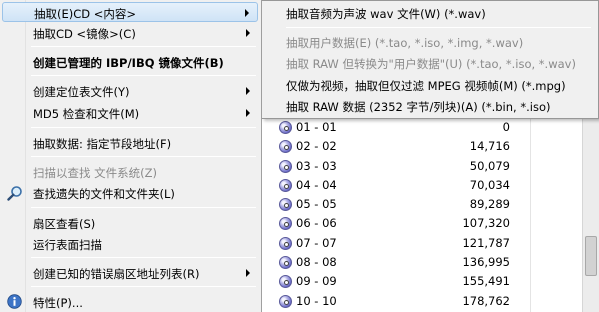 The height and width of the screenshot is (312, 599). What do you see at coordinates (489, 204) in the screenshot?
I see `track-size: 89,289` at bounding box center [489, 204].